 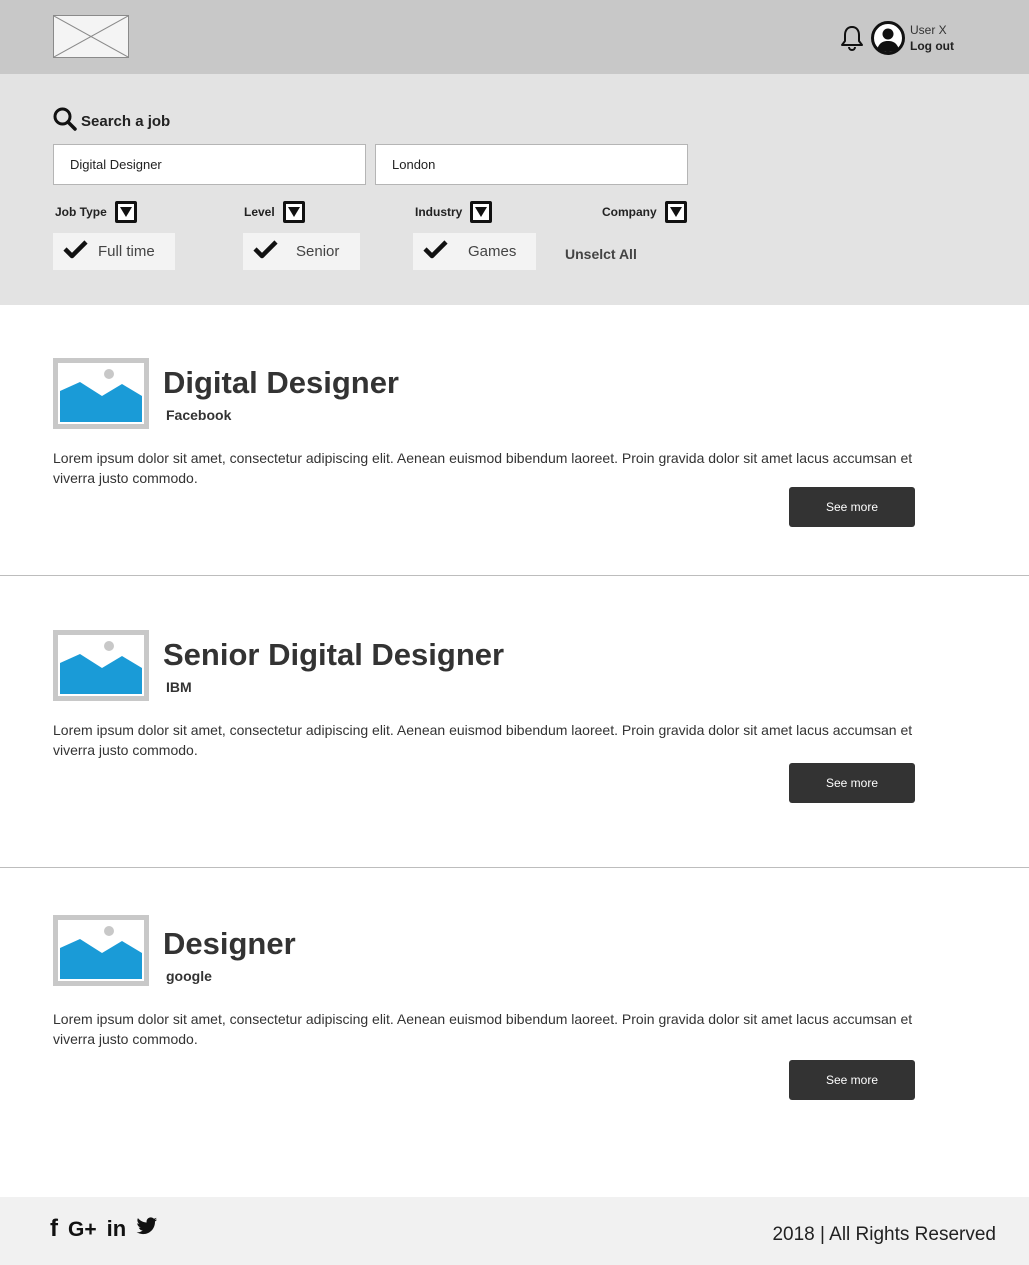 I want to click on chip-full-time: Full time, so click(x=114, y=251).